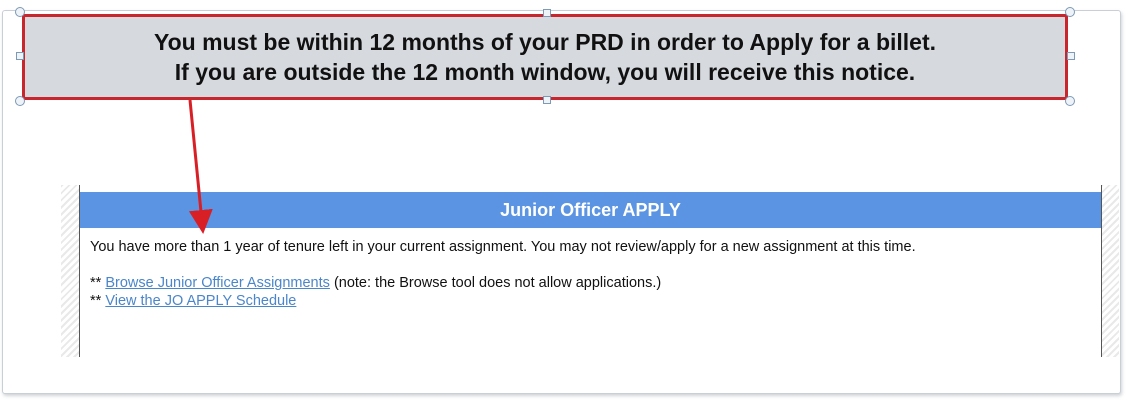 The height and width of the screenshot is (400, 1127). Describe the element at coordinates (217, 283) in the screenshot. I see `browse-assignments-link: Browse Junior Officer Assignments` at that location.